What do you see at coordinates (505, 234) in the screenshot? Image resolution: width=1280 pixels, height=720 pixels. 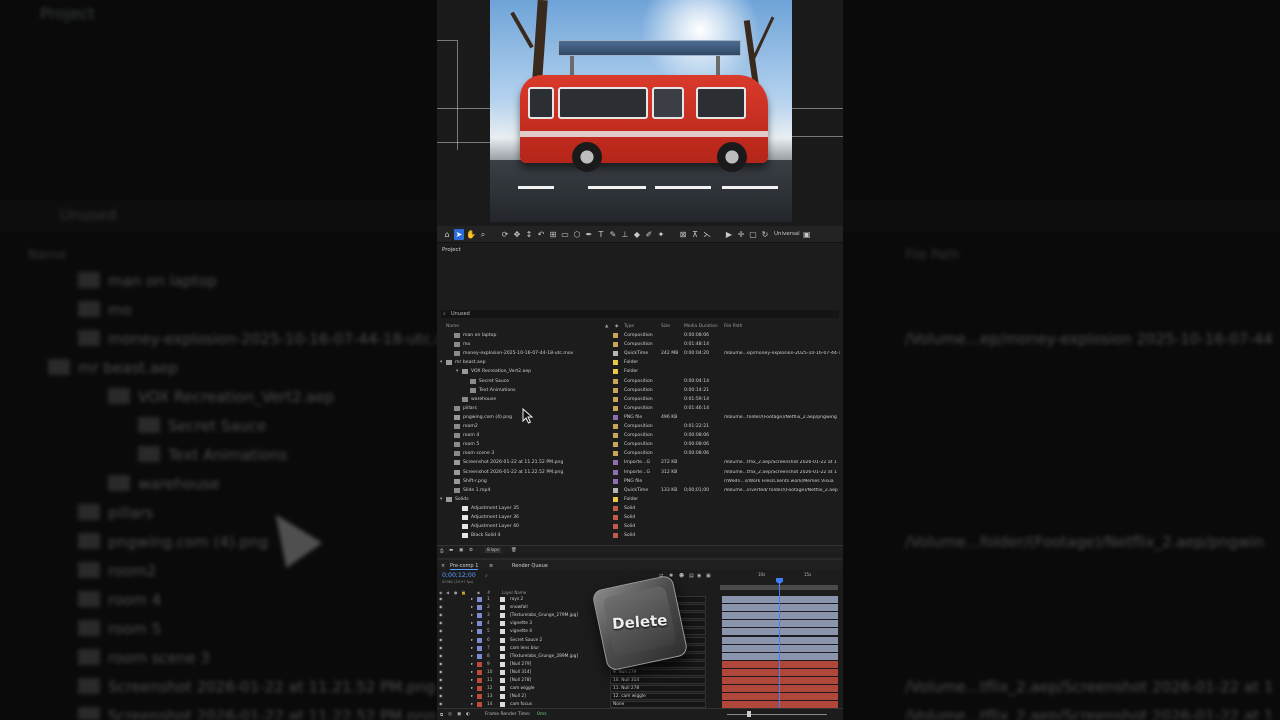 I see `orbit-camera-icon: ⟳` at bounding box center [505, 234].